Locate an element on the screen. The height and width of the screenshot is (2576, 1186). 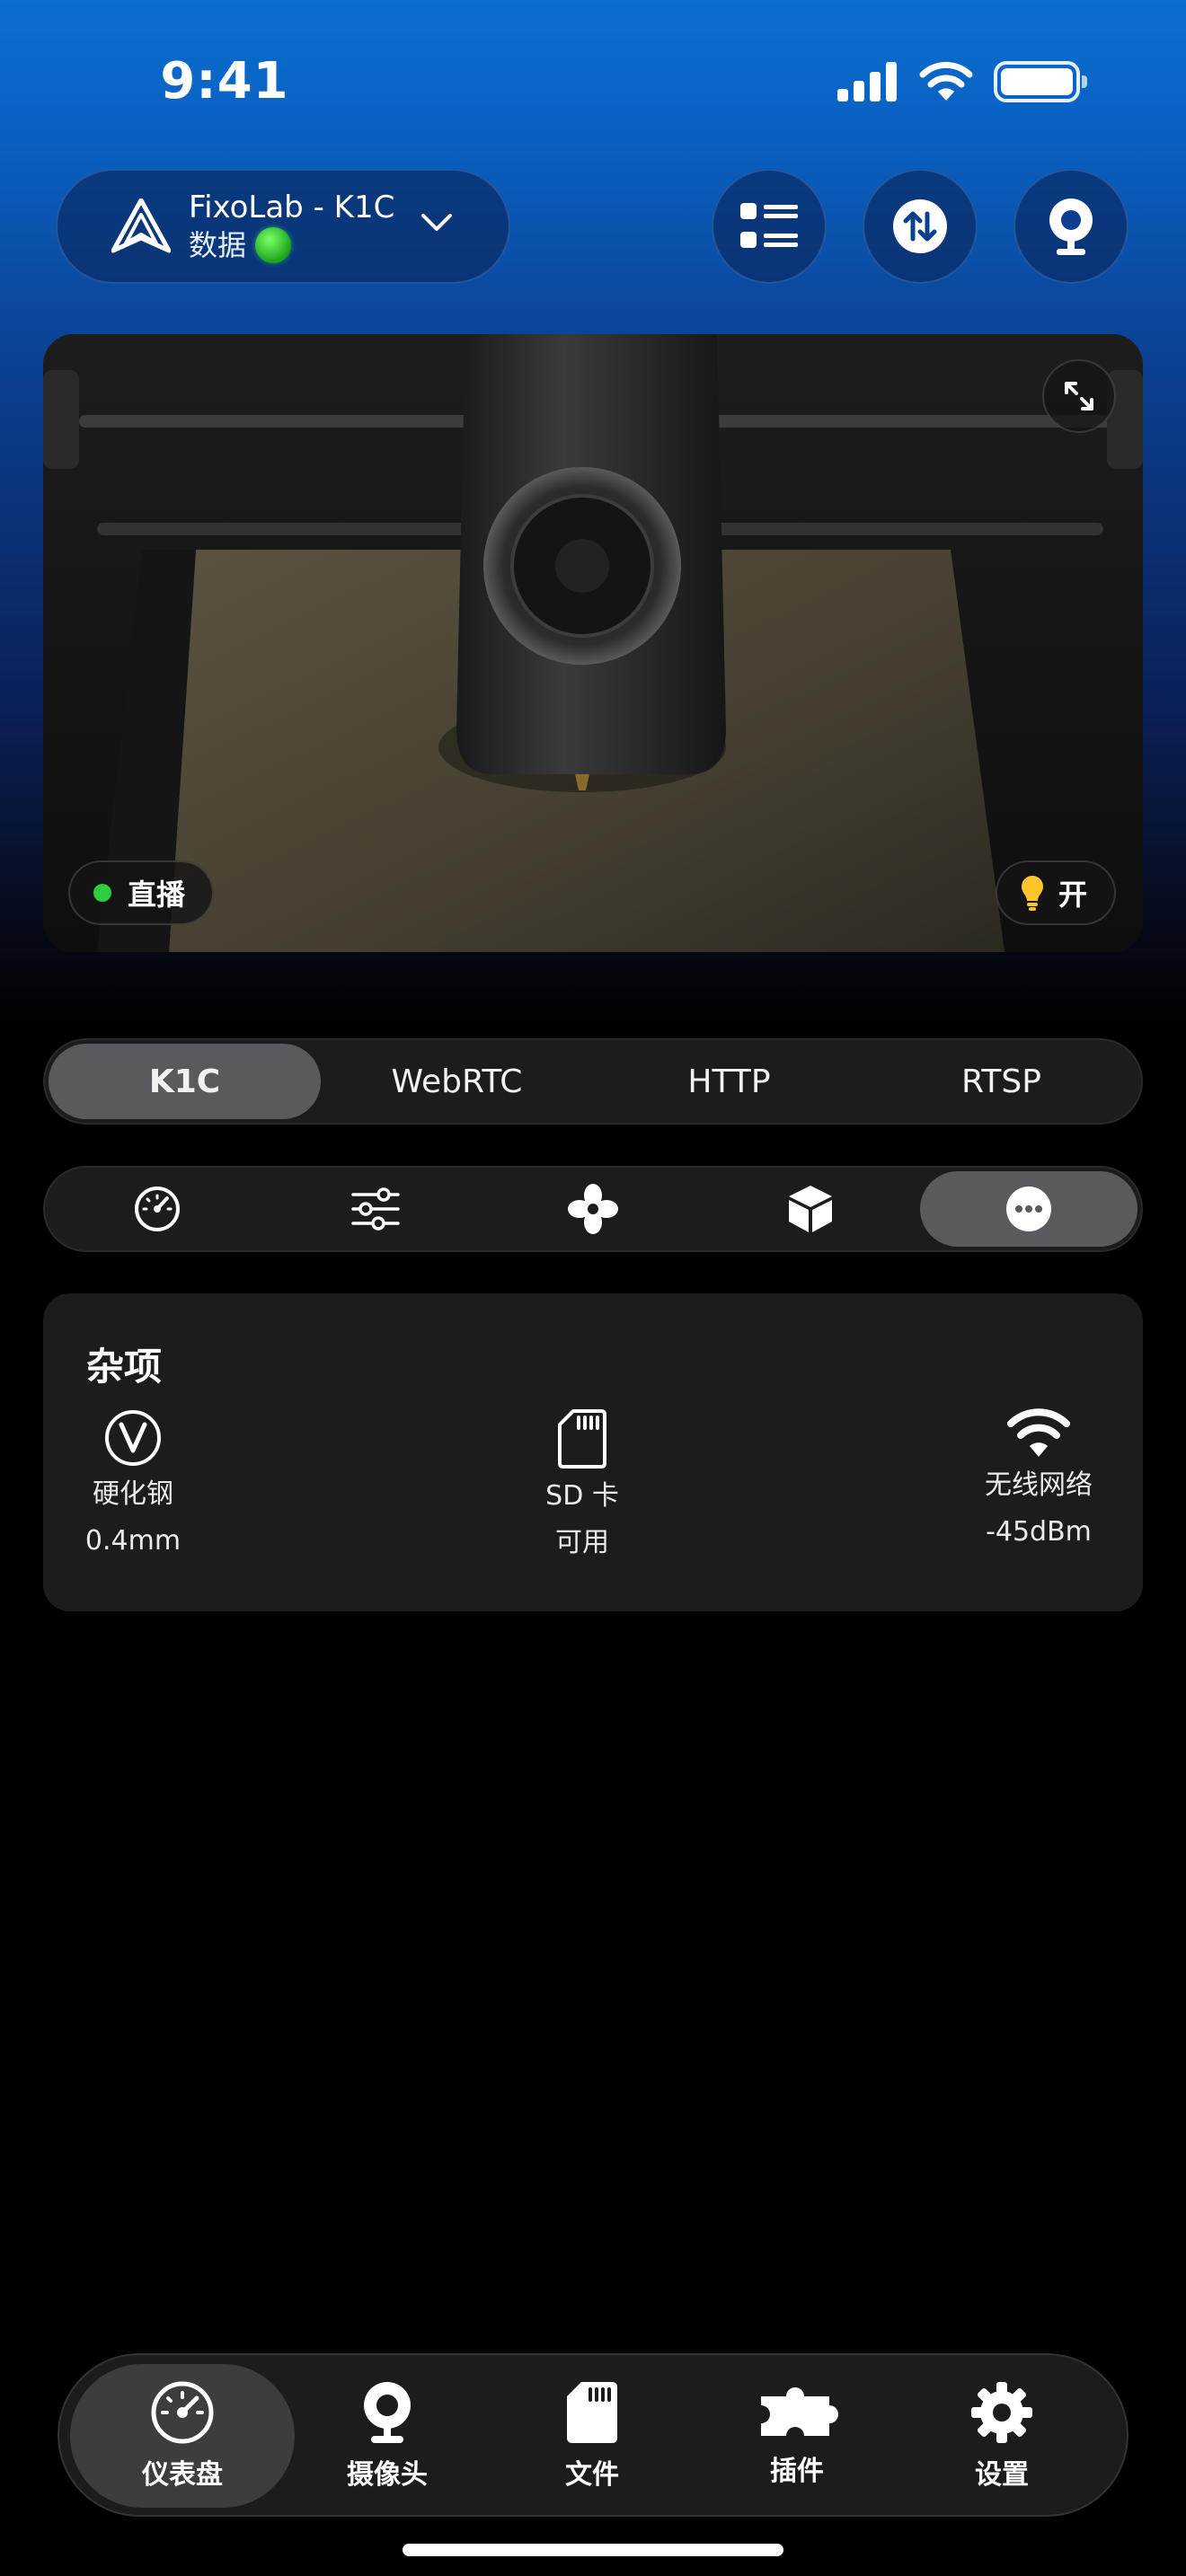
online-status-dot is located at coordinates (273, 245).